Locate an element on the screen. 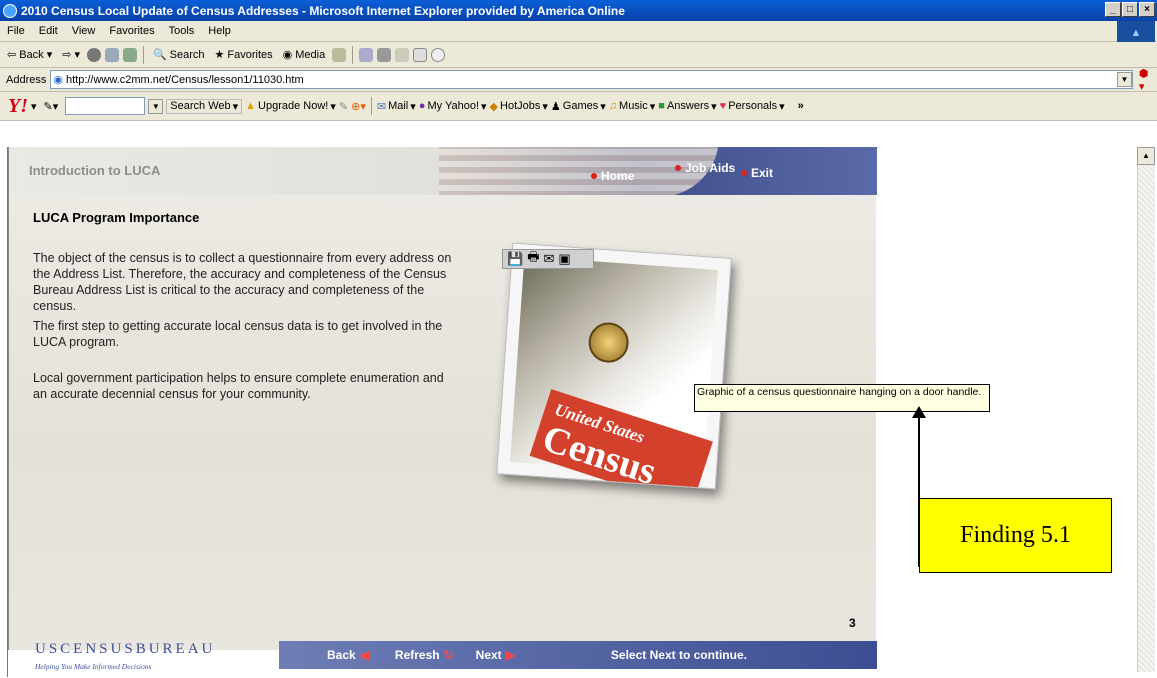  upgrade-button: ▲ Upgrade Now! ▾ is located at coordinates (290, 106).